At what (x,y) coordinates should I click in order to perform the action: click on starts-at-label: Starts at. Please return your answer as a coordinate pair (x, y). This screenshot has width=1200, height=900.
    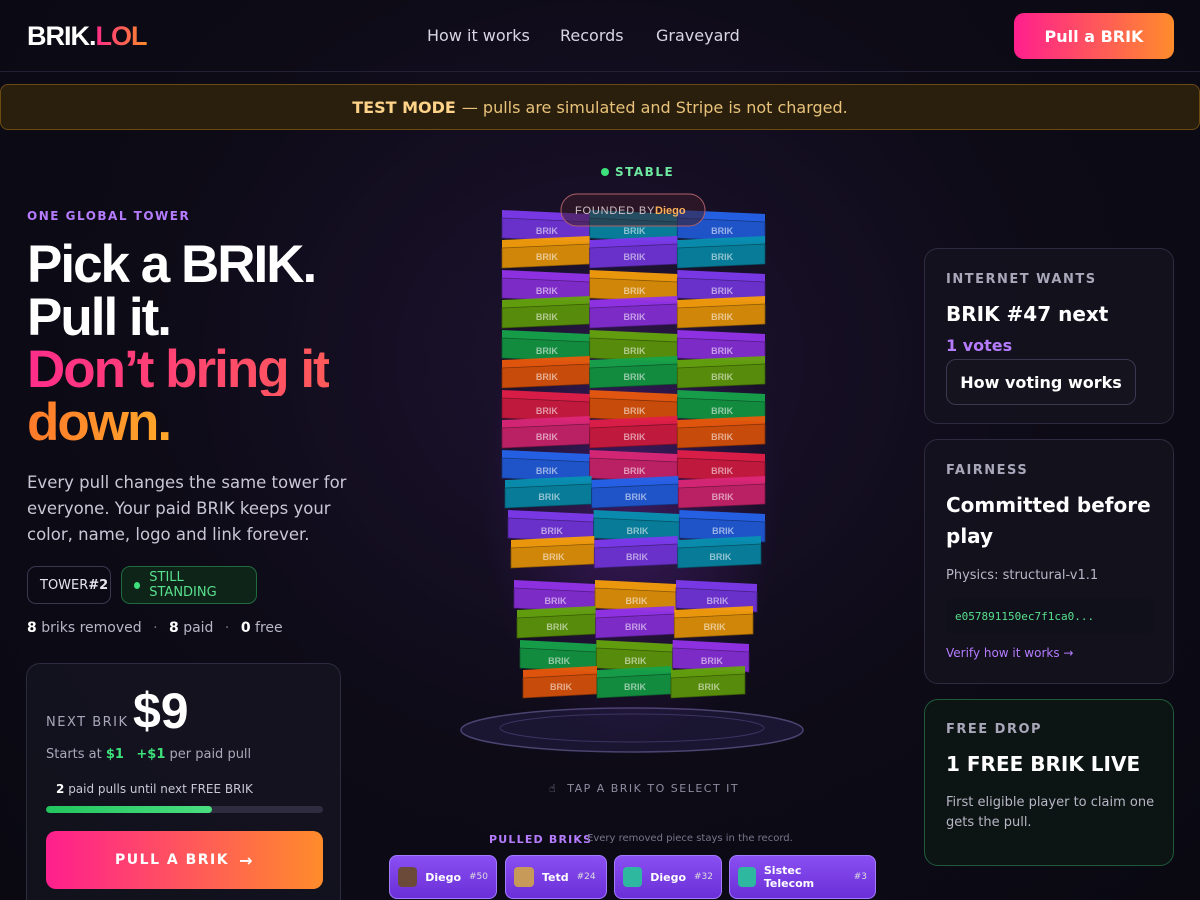
    Looking at the image, I should click on (74, 754).